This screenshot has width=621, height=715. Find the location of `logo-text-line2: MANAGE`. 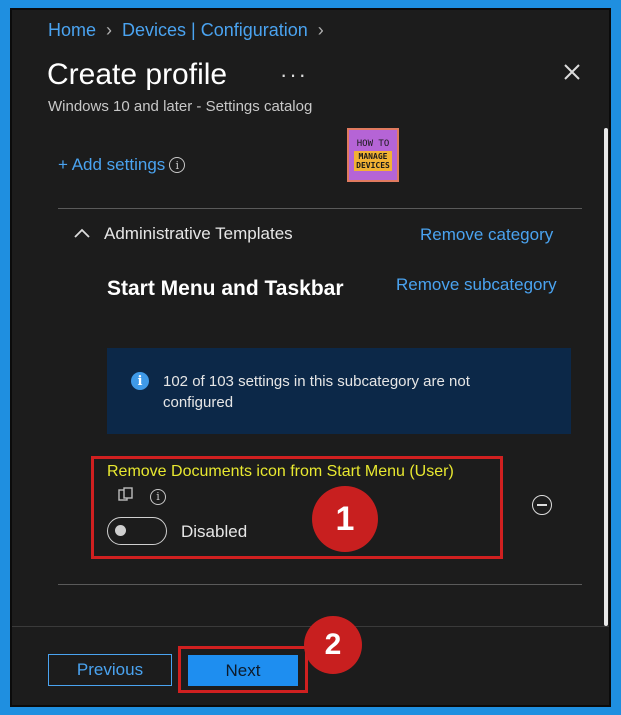

logo-text-line2: MANAGE is located at coordinates (373, 156).